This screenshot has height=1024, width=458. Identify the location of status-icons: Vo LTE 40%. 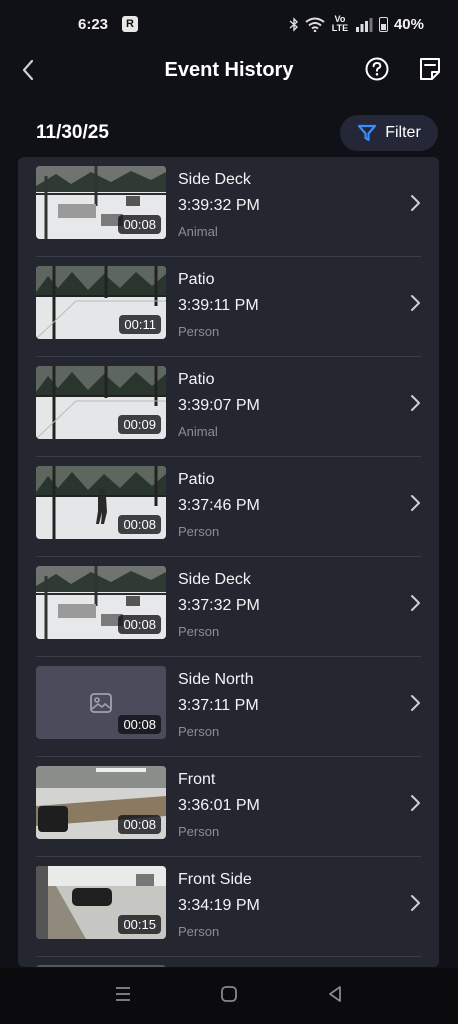
(356, 24).